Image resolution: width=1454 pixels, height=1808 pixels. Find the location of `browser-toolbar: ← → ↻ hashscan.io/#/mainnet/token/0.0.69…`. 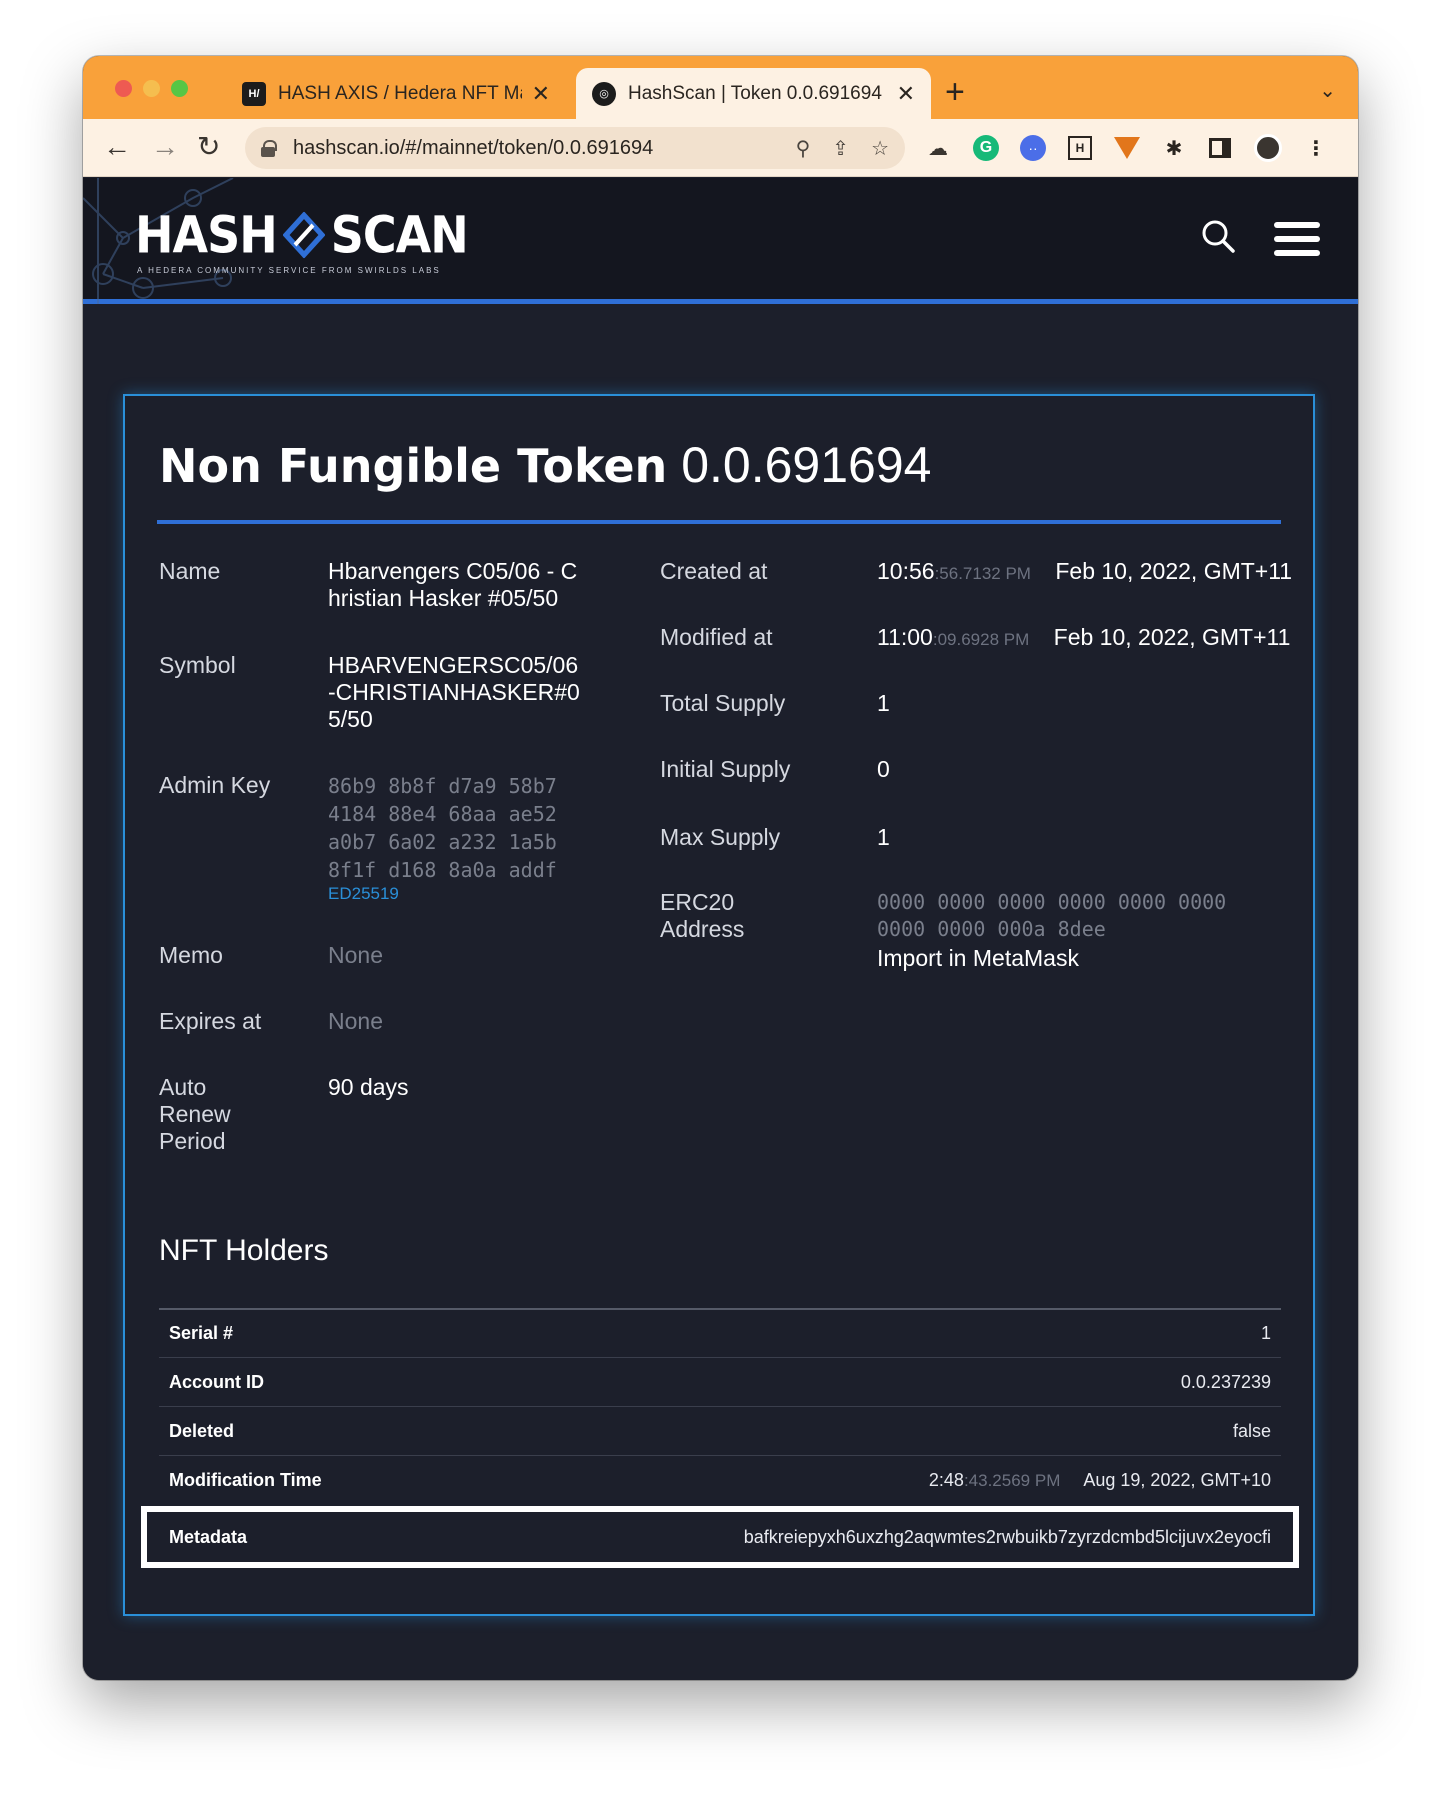

browser-toolbar: ← → ↻ hashscan.io/#/mainnet/token/0.0.69… is located at coordinates (720, 148).